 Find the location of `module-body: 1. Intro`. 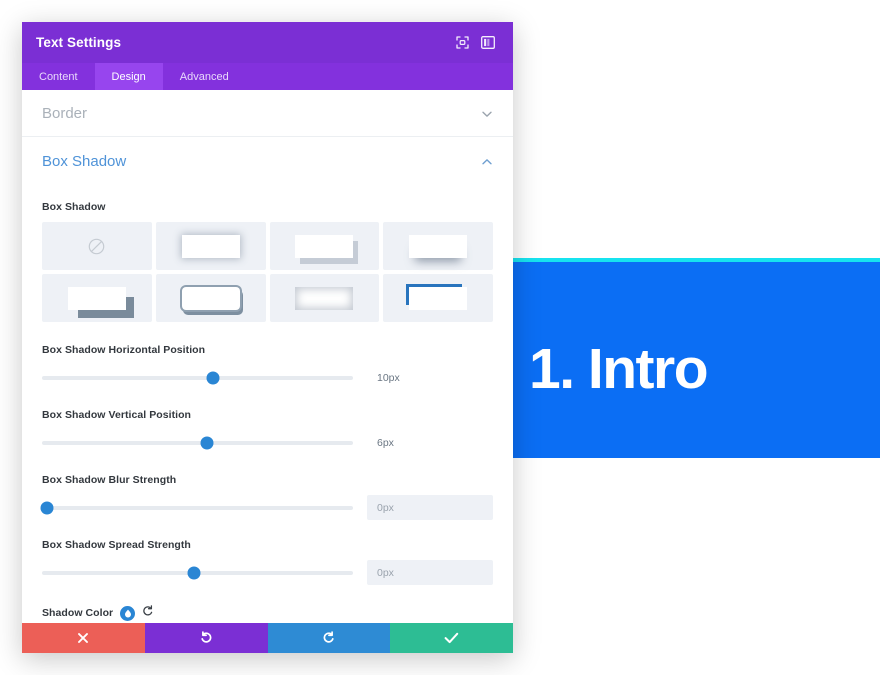

module-body: 1. Intro is located at coordinates (696, 358).